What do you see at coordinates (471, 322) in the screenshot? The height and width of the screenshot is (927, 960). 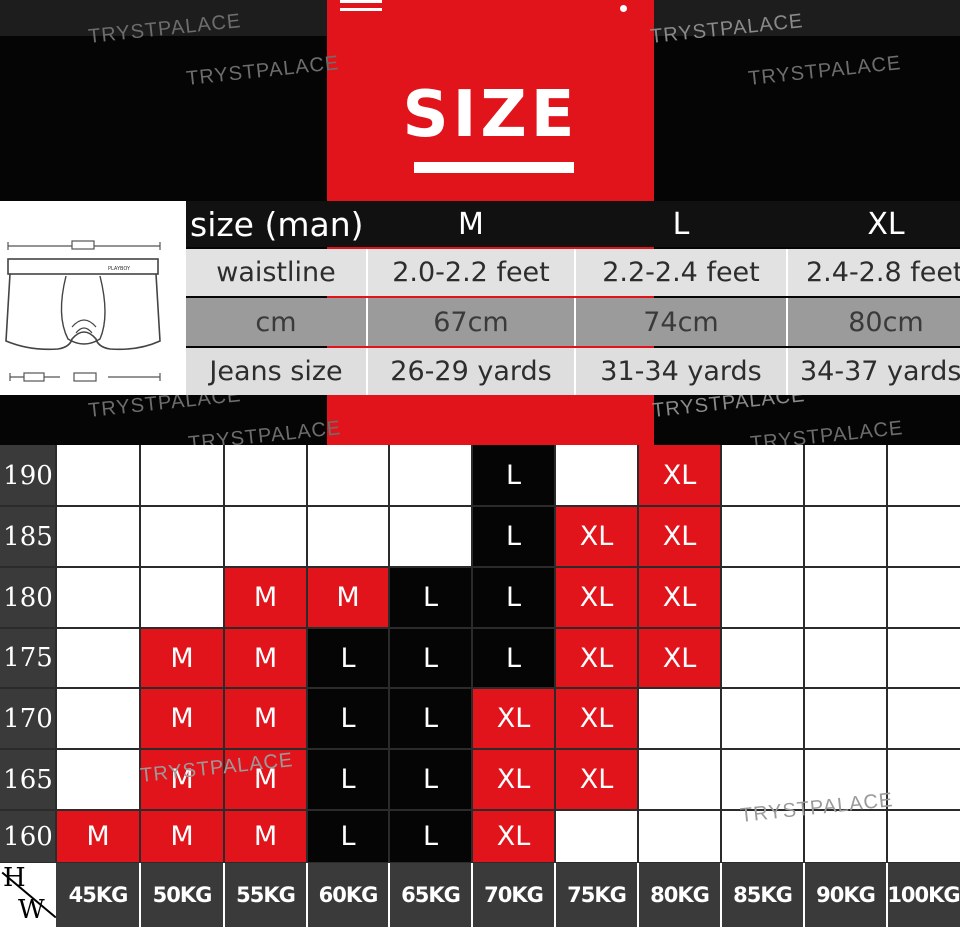 I see `table-cell: 67cm` at bounding box center [471, 322].